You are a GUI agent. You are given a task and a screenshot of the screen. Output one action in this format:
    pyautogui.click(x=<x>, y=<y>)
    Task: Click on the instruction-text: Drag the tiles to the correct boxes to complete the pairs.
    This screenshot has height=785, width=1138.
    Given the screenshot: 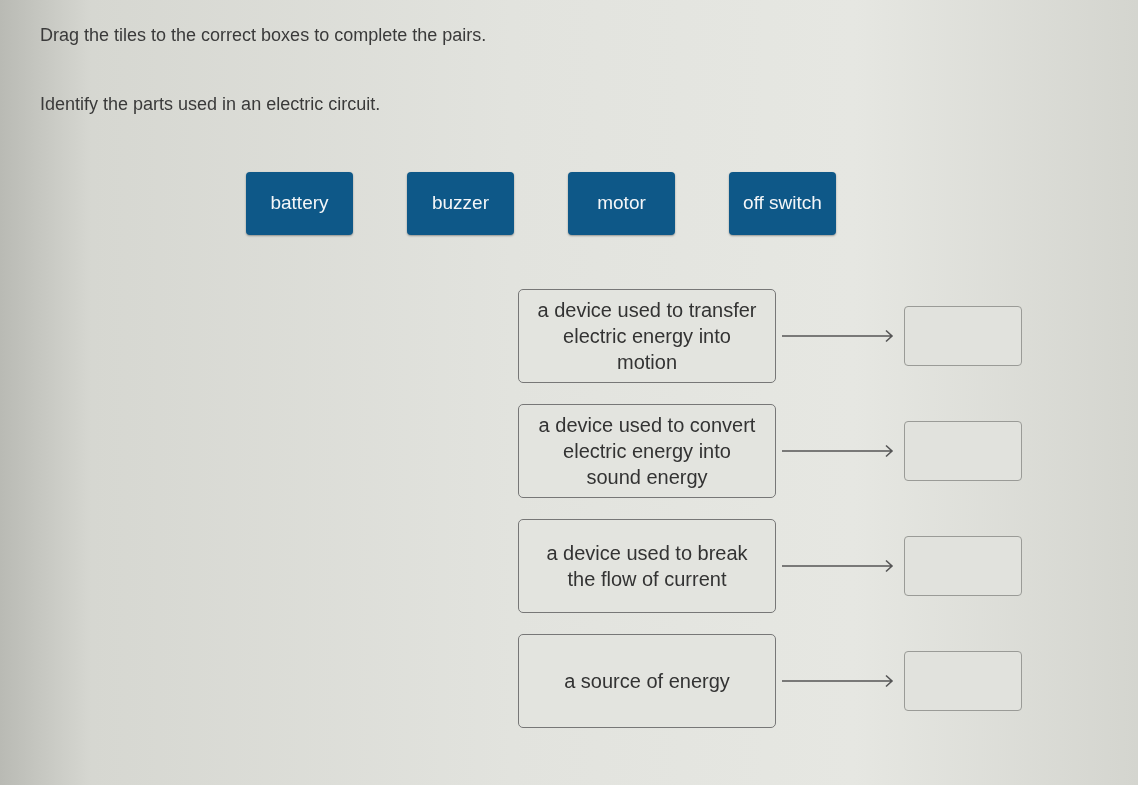 What is the action you would take?
    pyautogui.click(x=264, y=35)
    